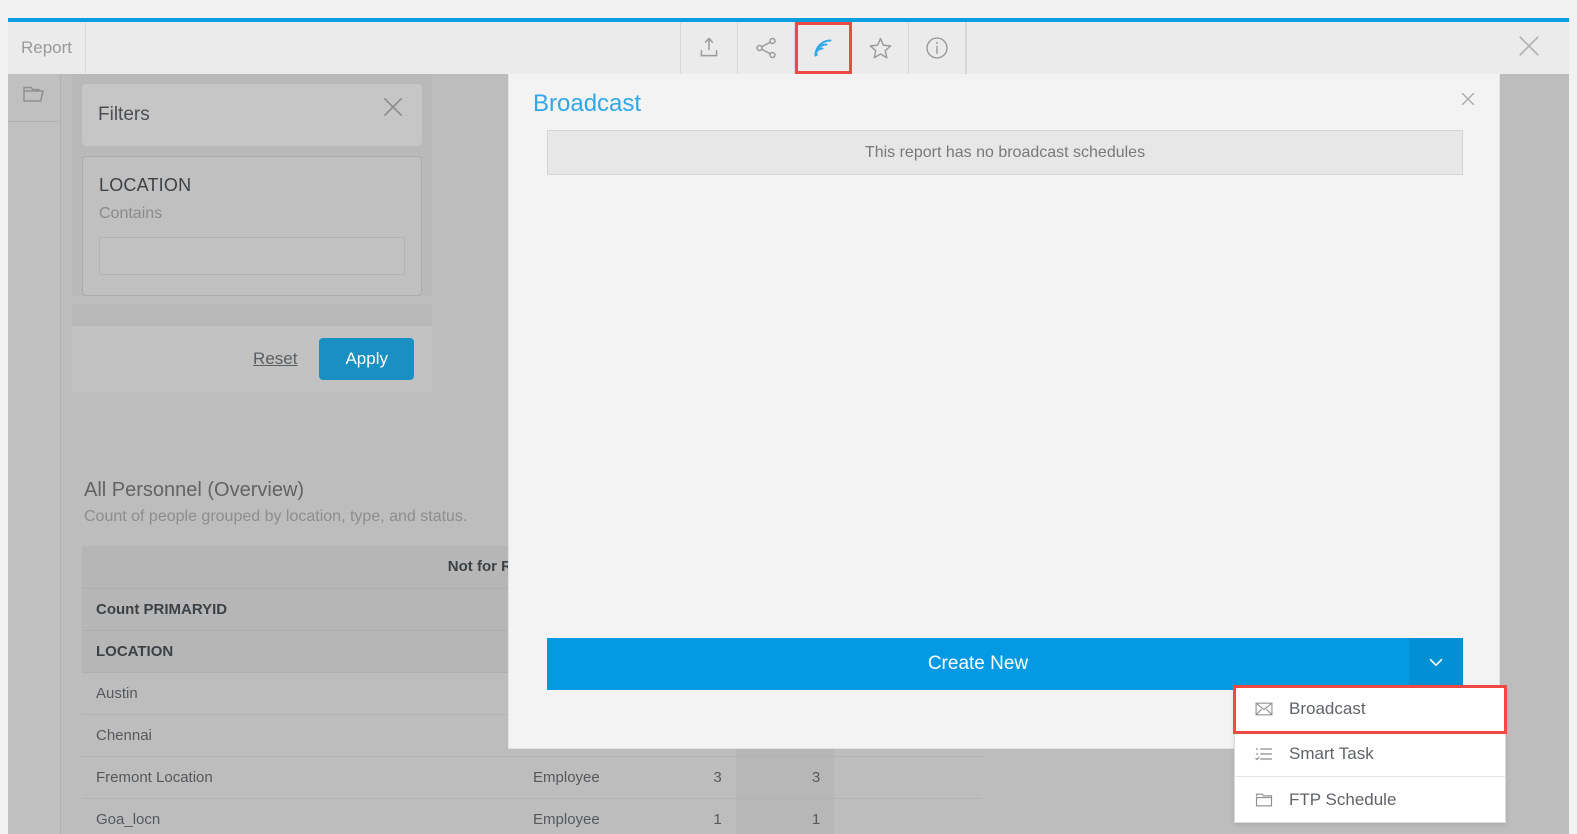  What do you see at coordinates (301, 651) in the screenshot?
I see `table-col-location: LOCATION` at bounding box center [301, 651].